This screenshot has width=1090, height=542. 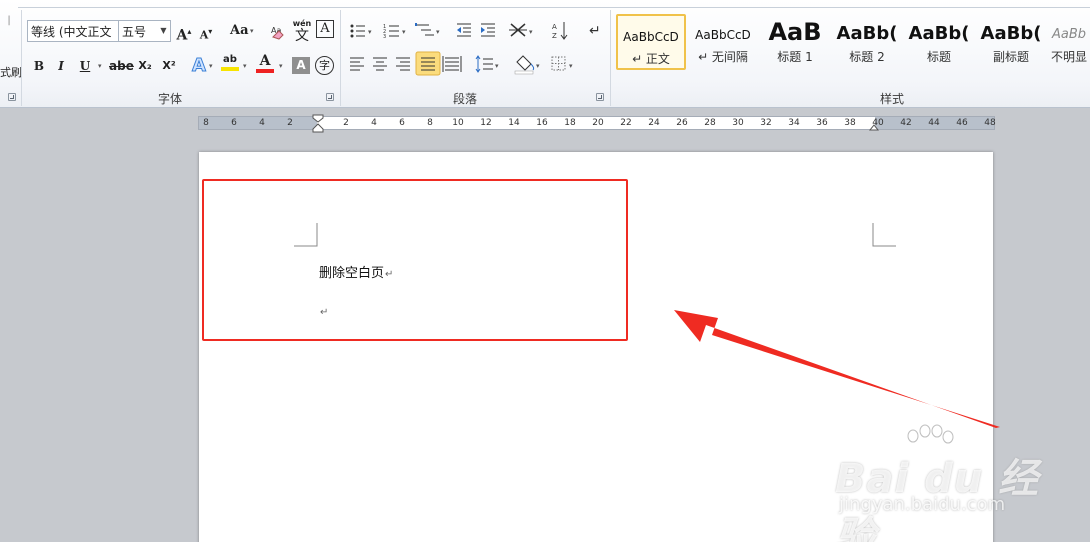 I want to click on bold-button: B, so click(x=39, y=66).